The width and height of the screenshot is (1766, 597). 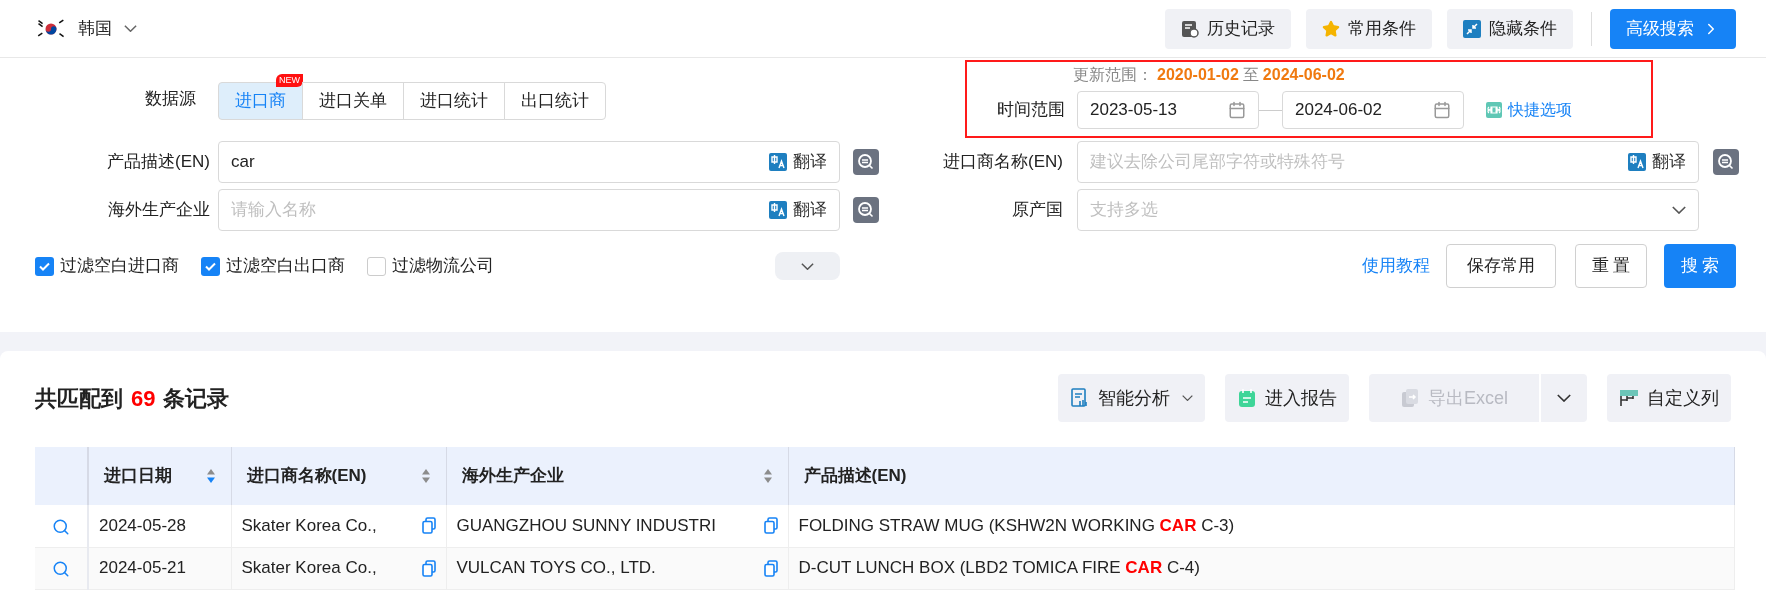 What do you see at coordinates (1629, 398) in the screenshot?
I see `columns-icon` at bounding box center [1629, 398].